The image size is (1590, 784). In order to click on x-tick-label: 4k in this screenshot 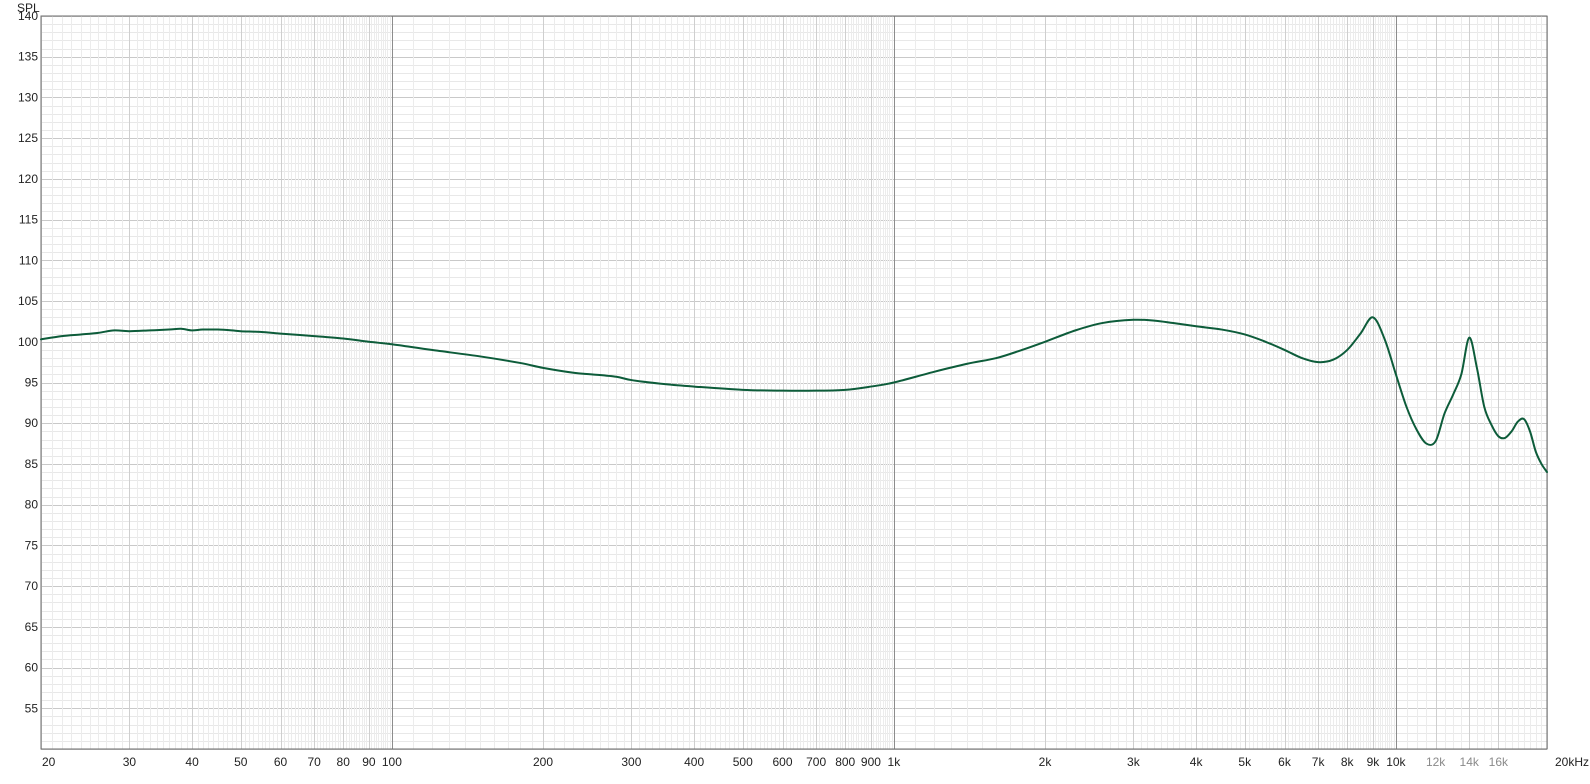, I will do `click(1197, 762)`.